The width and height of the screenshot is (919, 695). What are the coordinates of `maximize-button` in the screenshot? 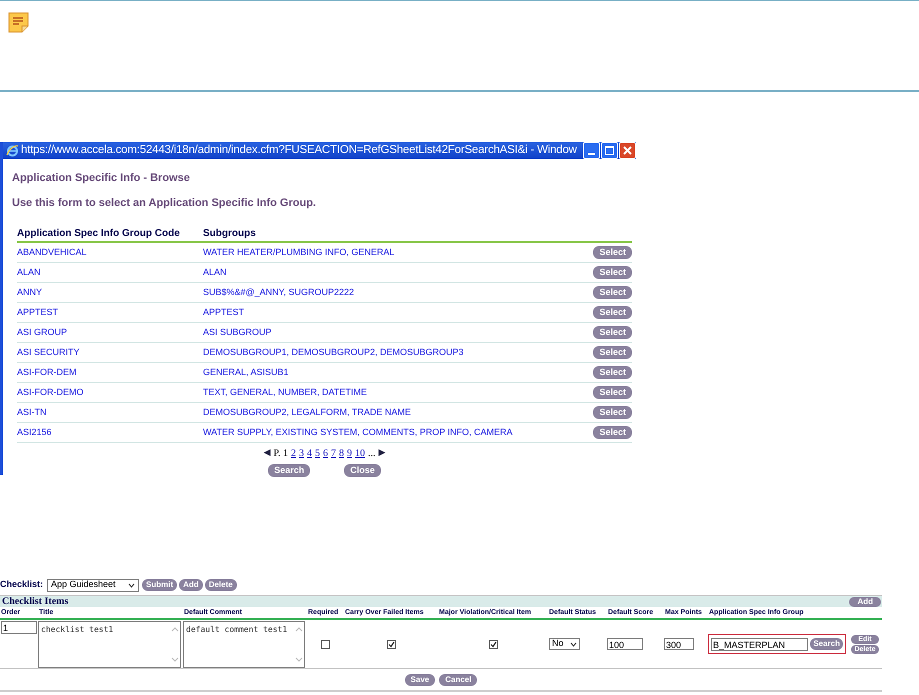 It's located at (609, 151).